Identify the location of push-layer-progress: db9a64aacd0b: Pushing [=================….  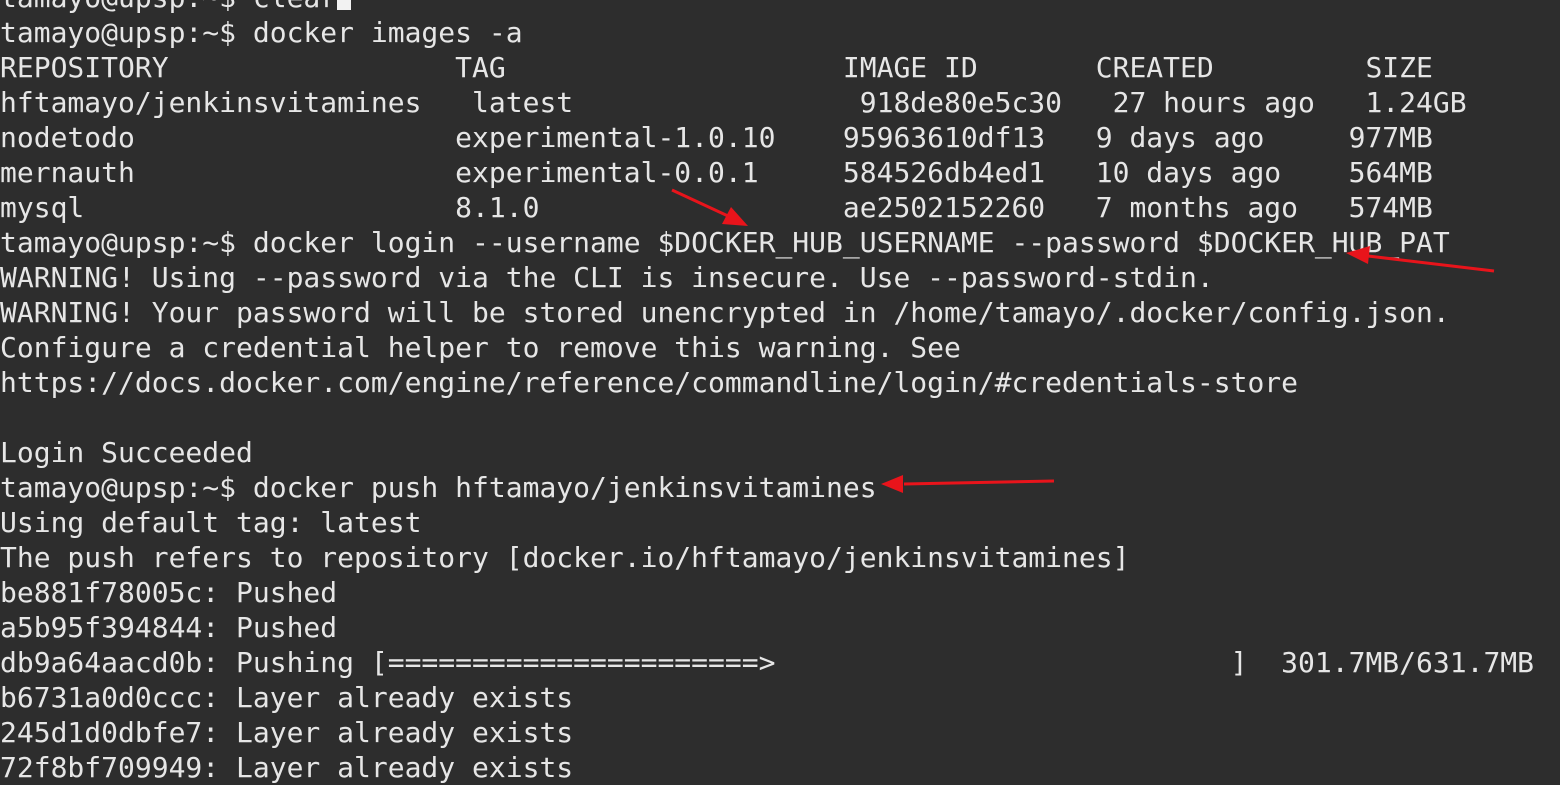
(767, 662).